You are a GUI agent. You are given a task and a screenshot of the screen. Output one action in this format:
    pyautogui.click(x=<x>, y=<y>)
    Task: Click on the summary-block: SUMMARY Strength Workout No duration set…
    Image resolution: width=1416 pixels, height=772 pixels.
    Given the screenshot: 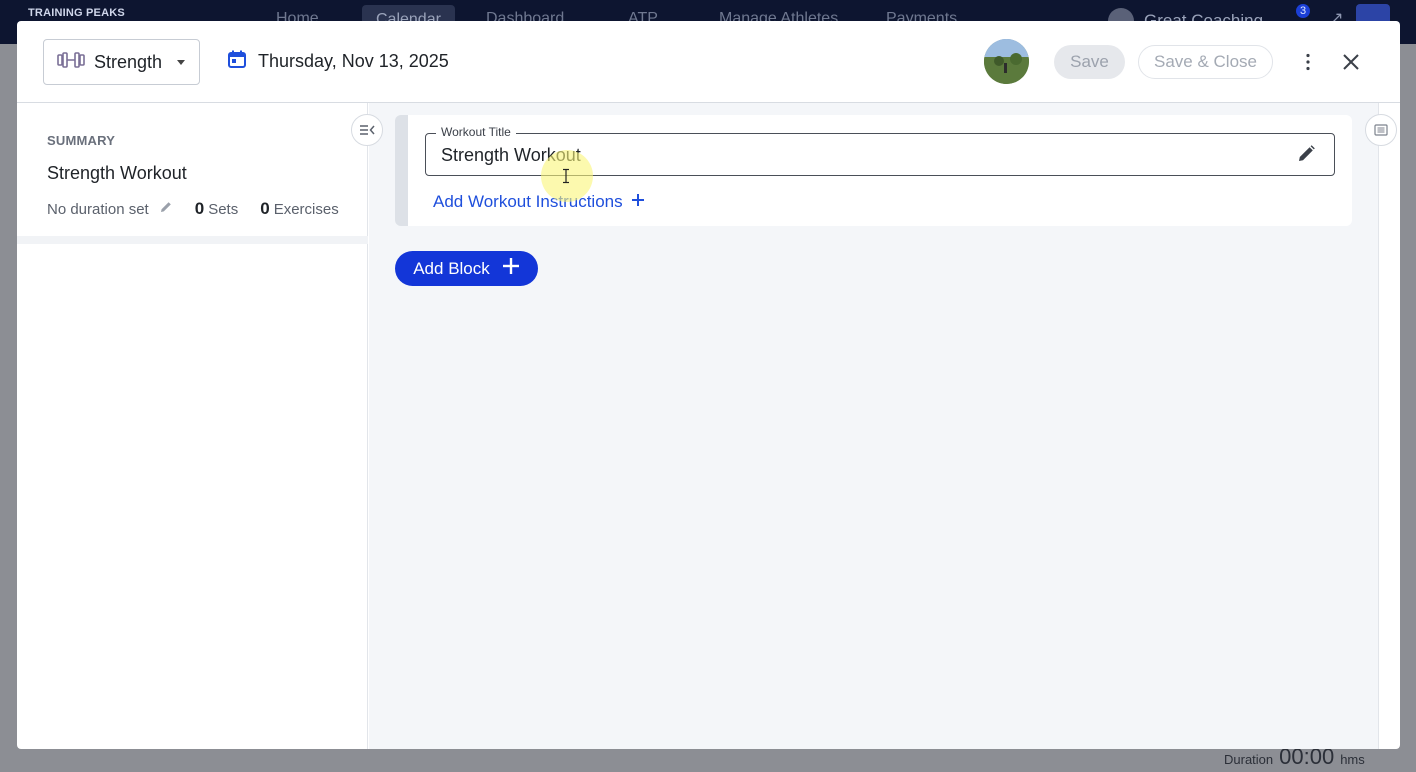 What is the action you would take?
    pyautogui.click(x=192, y=173)
    